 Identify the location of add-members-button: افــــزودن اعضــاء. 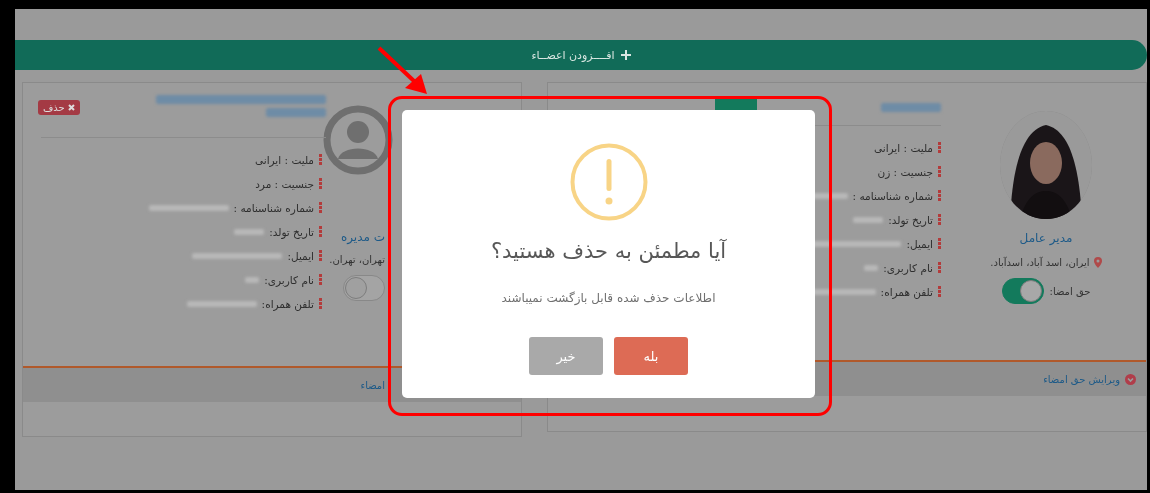
(581, 55).